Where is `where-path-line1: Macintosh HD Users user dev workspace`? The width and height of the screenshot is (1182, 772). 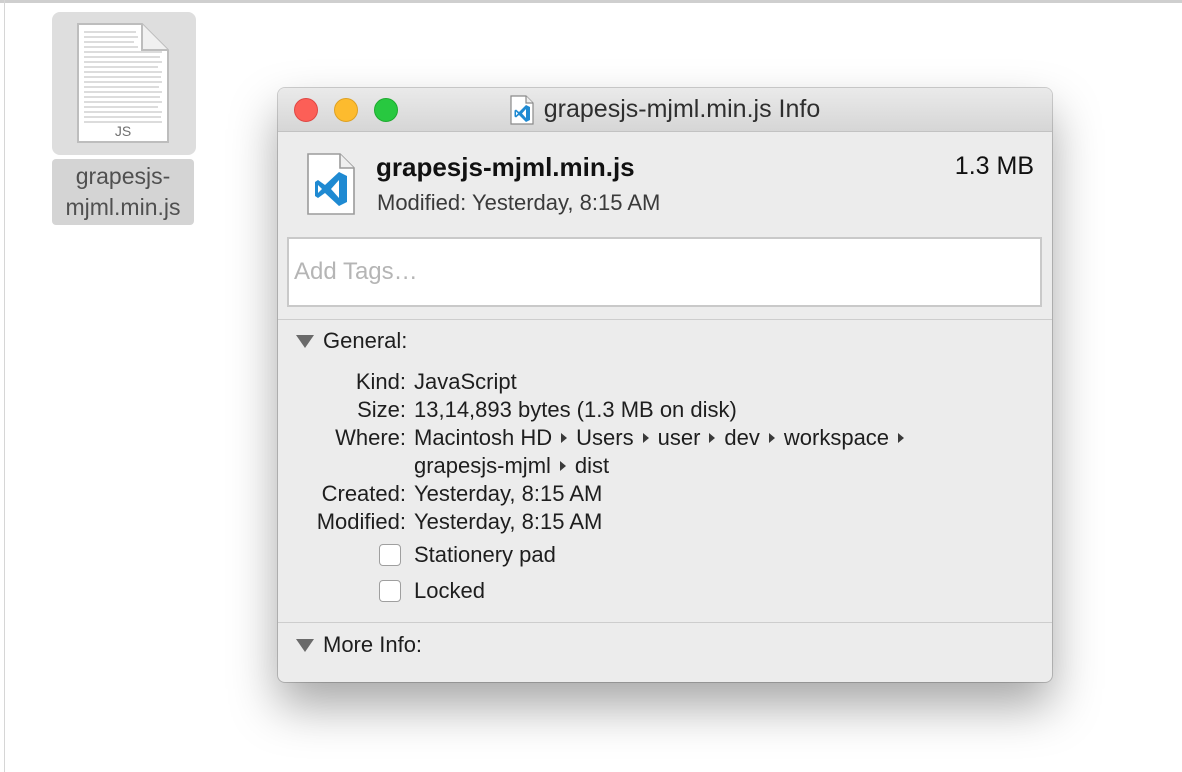
where-path-line1: Macintosh HD Users user dev workspace is located at coordinates (663, 438).